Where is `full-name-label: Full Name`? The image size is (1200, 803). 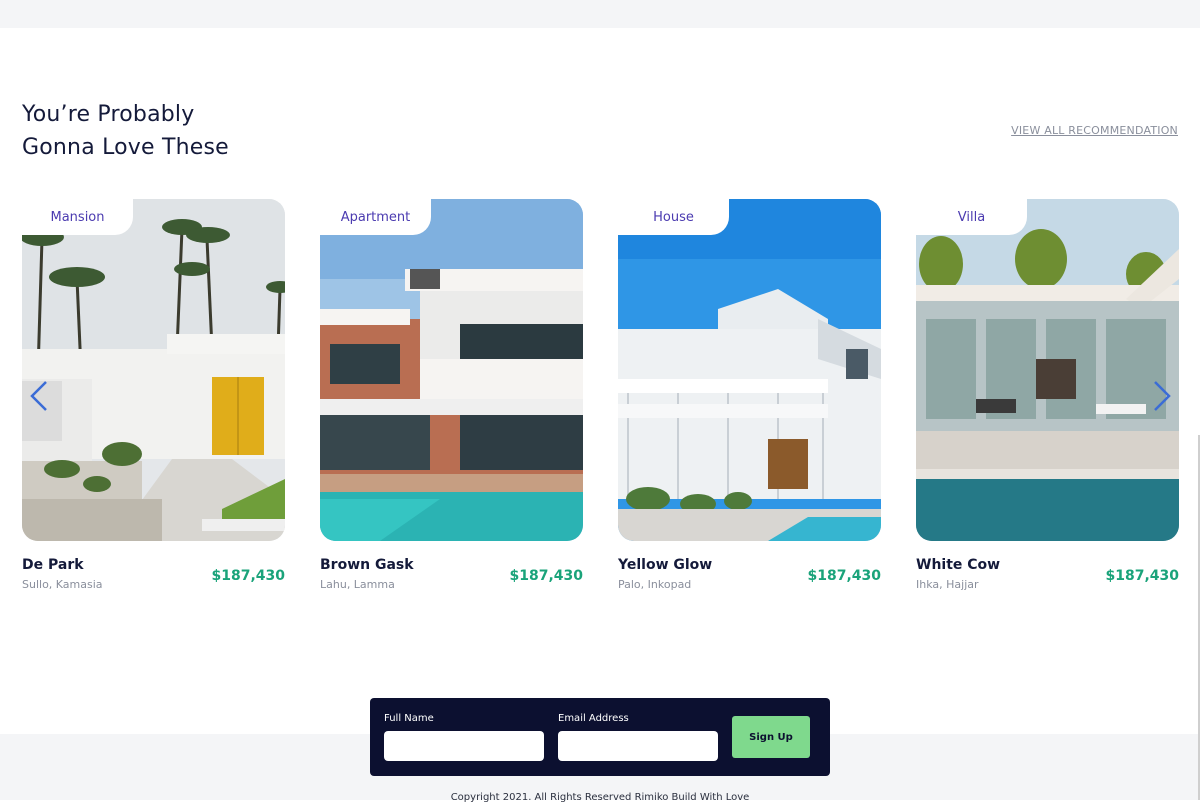
full-name-label: Full Name is located at coordinates (409, 718).